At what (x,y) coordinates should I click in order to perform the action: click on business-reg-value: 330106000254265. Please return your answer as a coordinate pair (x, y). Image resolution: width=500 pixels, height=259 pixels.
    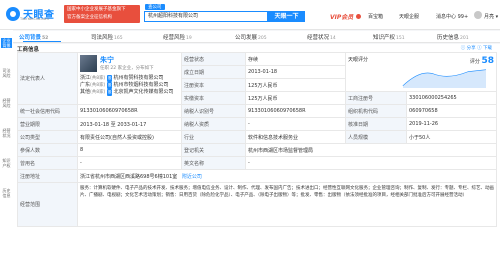
    Looking at the image, I should click on (451, 98).